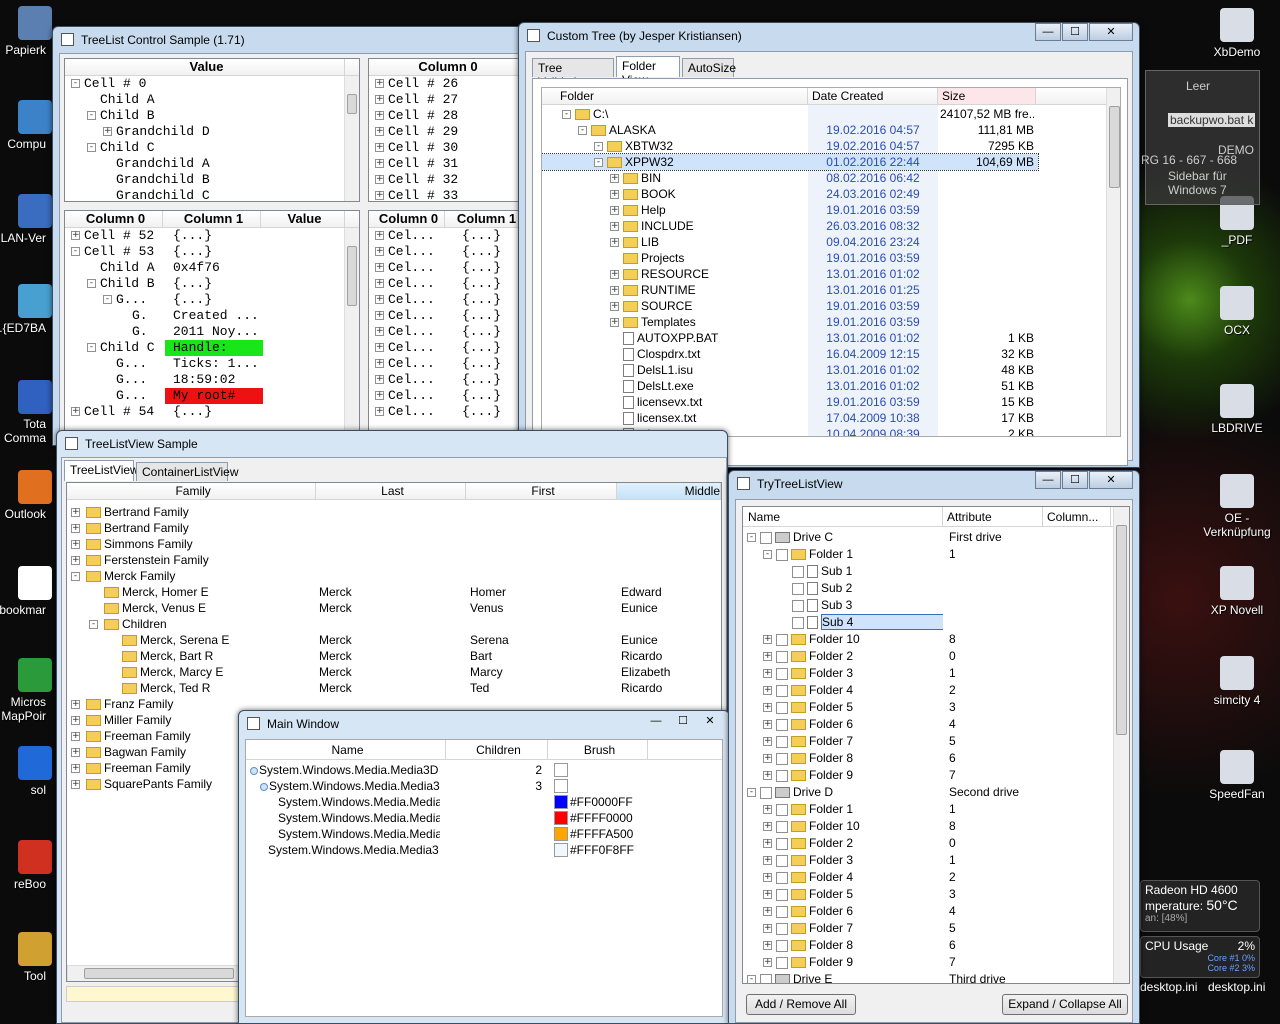 The height and width of the screenshot is (1024, 1280). Describe the element at coordinates (394, 624) in the screenshot. I see `family-row: - Children` at that location.